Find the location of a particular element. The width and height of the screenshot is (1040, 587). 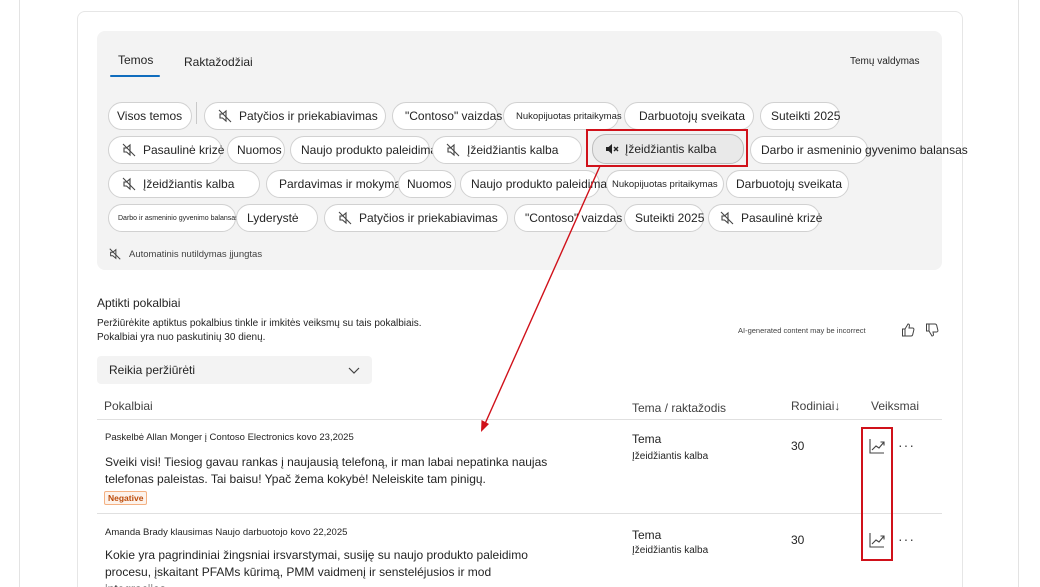

topic-chip-muted-selected: Įžeidžiantis kalba is located at coordinates (668, 149).